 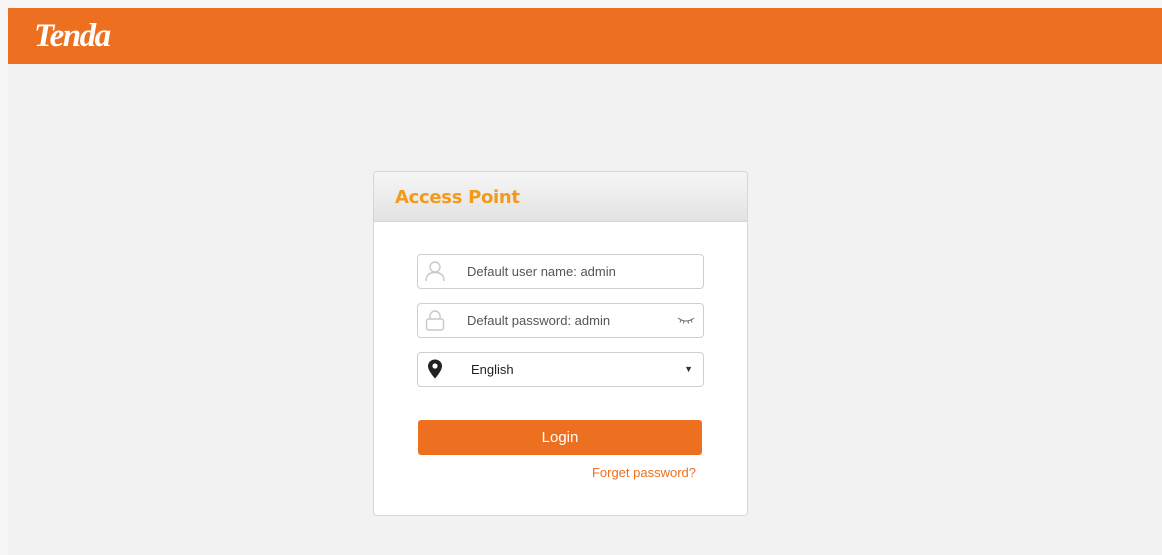 What do you see at coordinates (539, 320) in the screenshot?
I see `password-placeholder: Default password: admin` at bounding box center [539, 320].